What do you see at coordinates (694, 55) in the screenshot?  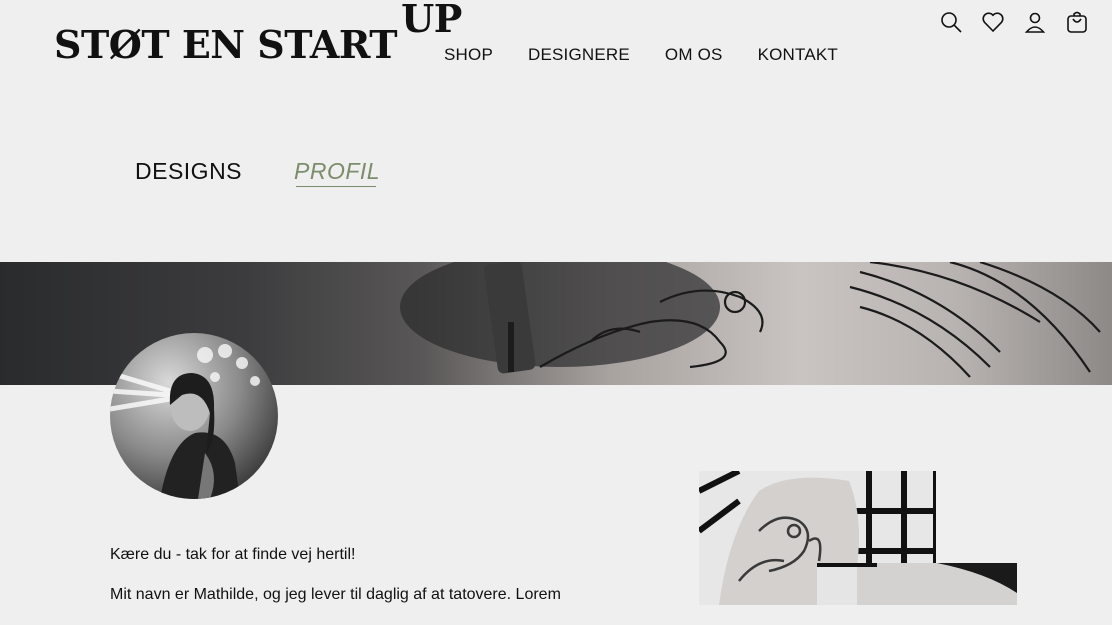 I see `nav-om-os: OM OS` at bounding box center [694, 55].